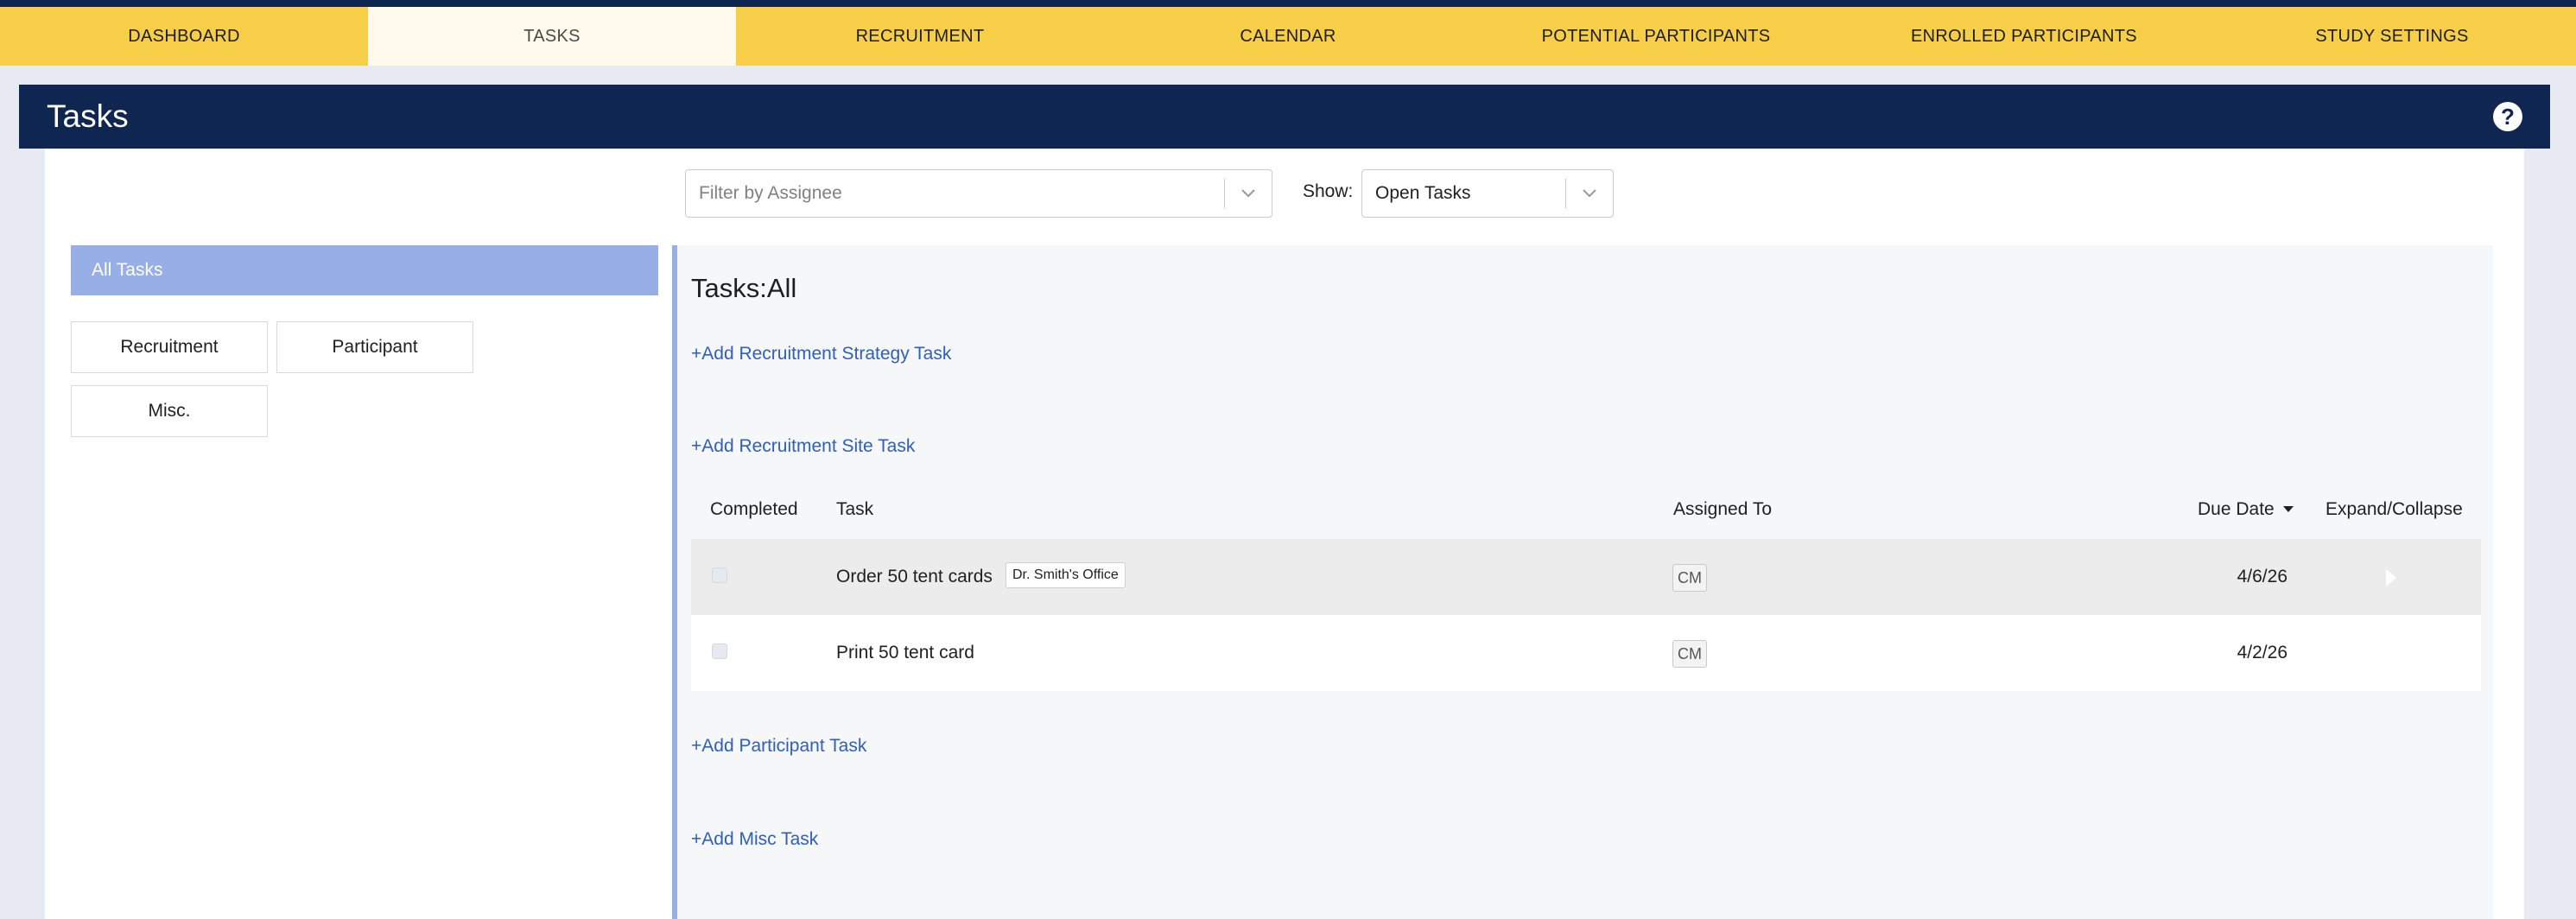 This screenshot has height=919, width=2576. What do you see at coordinates (364, 270) in the screenshot?
I see `all-tasks-item: All Tasks` at bounding box center [364, 270].